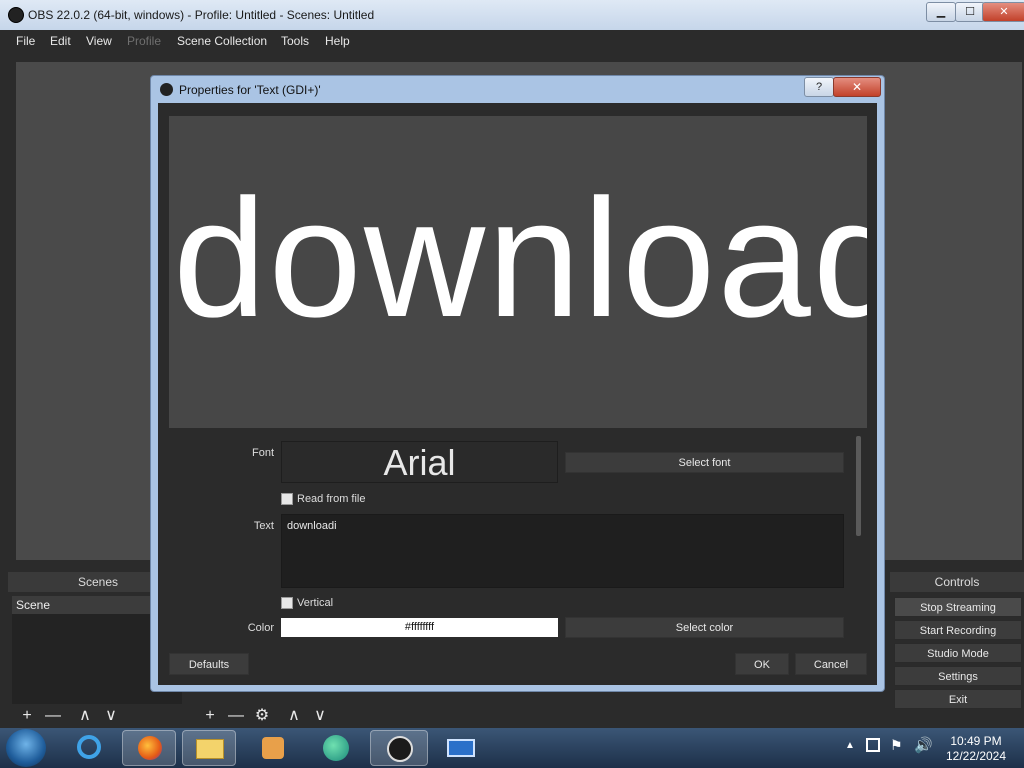  I want to click on settings-button: Settings, so click(958, 676).